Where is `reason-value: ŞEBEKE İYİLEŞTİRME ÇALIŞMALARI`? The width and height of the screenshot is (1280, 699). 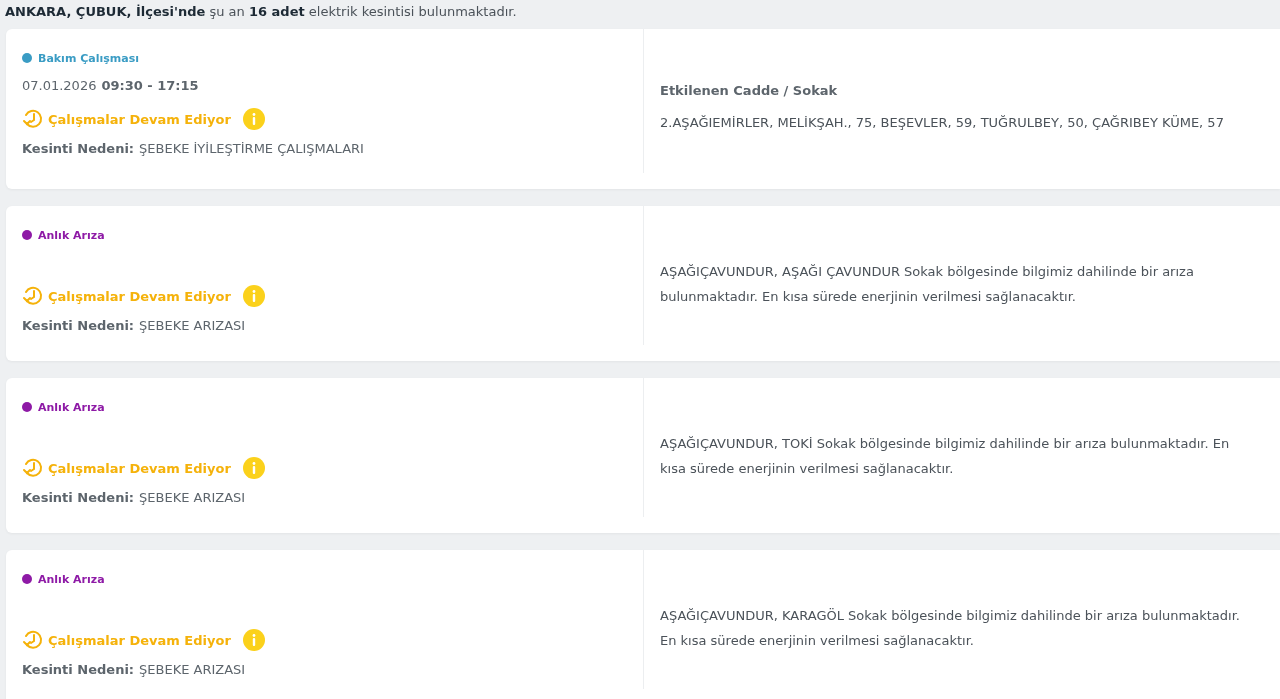
reason-value: ŞEBEKE İYİLEŞTİRME ÇALIŞMALARI is located at coordinates (251, 148).